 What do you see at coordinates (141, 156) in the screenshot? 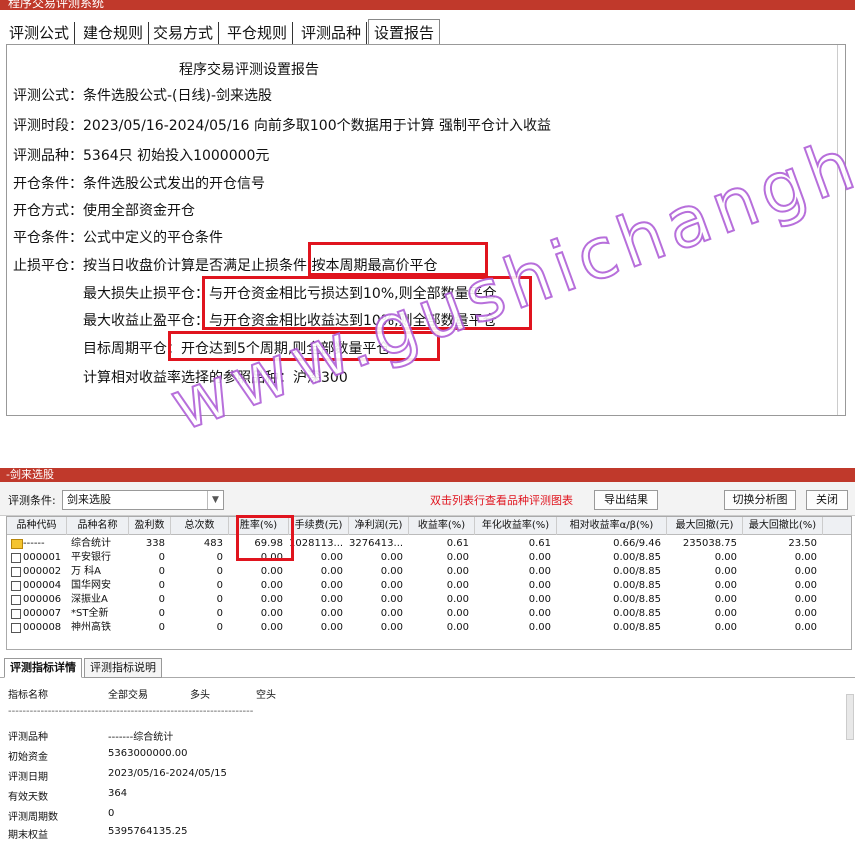
I see `report-line: 评测品种：5364只 初始投入1000000元` at bounding box center [141, 156].